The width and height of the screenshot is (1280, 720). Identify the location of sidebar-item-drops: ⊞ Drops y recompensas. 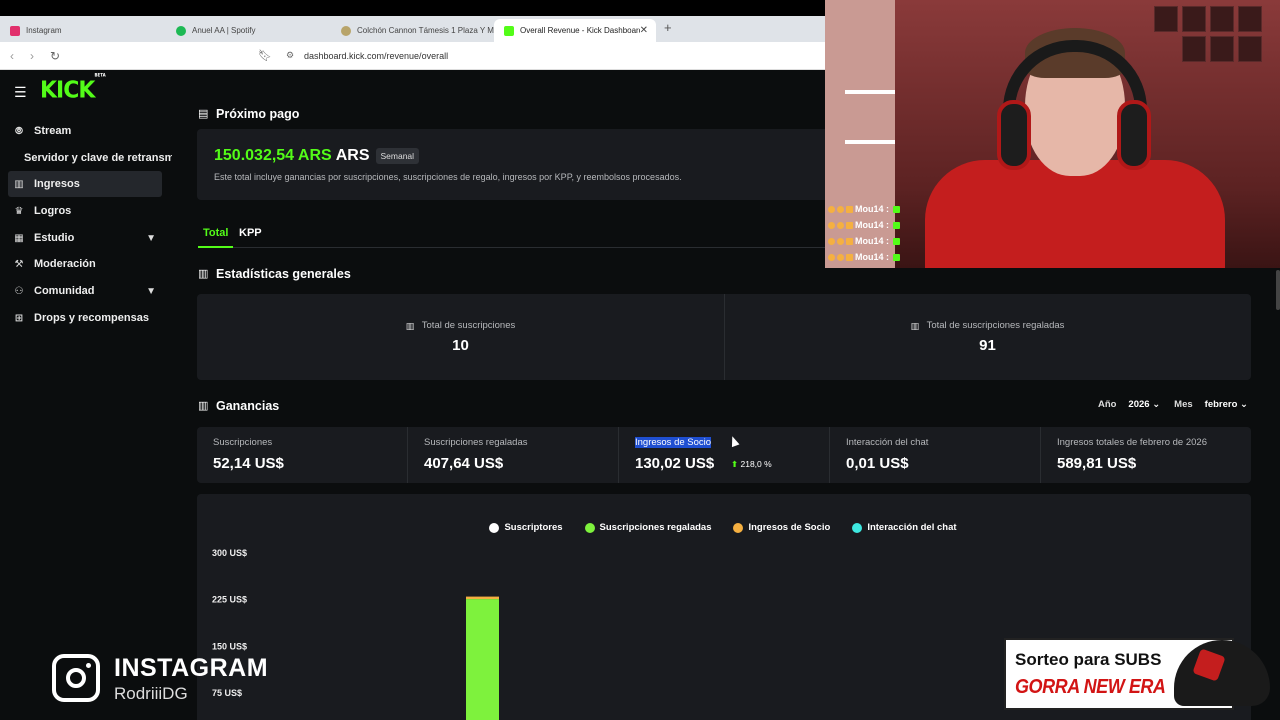
(85, 318).